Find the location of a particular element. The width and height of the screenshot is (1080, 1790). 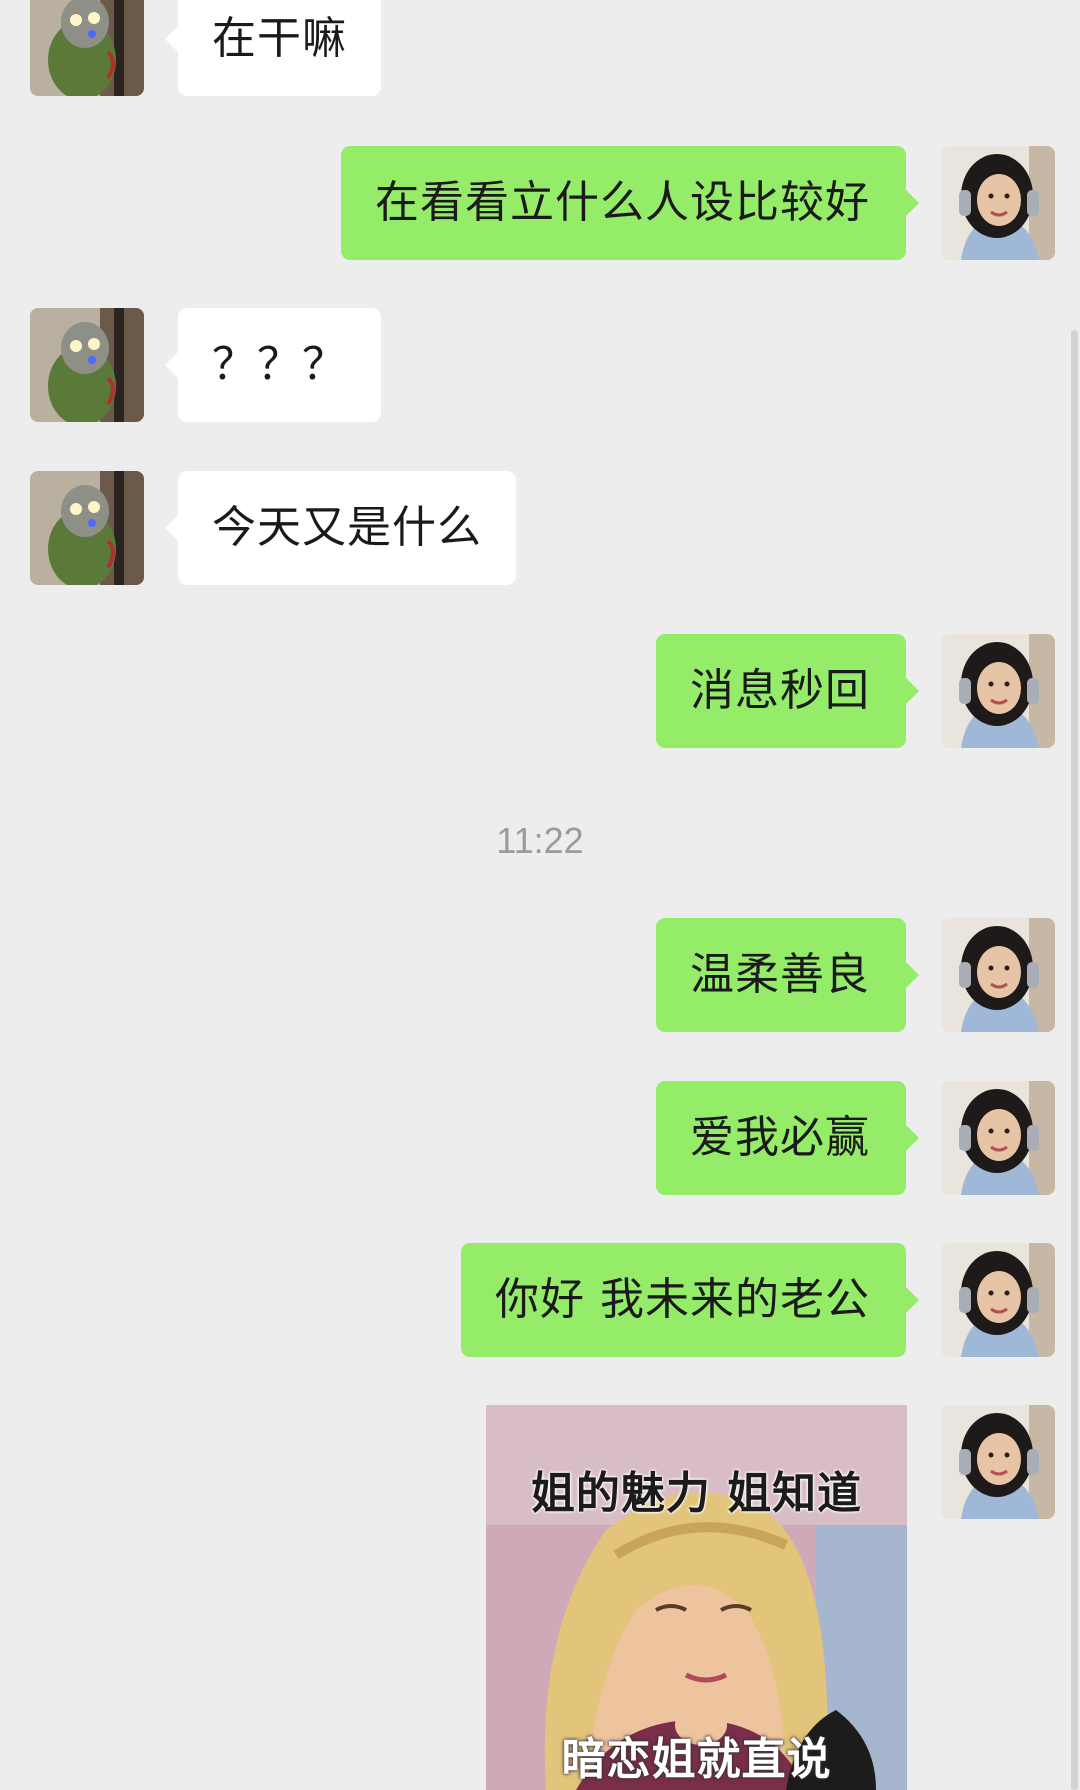

message-bubble-outgoing: 在看看立什么人设比较好 is located at coordinates (630, 203).